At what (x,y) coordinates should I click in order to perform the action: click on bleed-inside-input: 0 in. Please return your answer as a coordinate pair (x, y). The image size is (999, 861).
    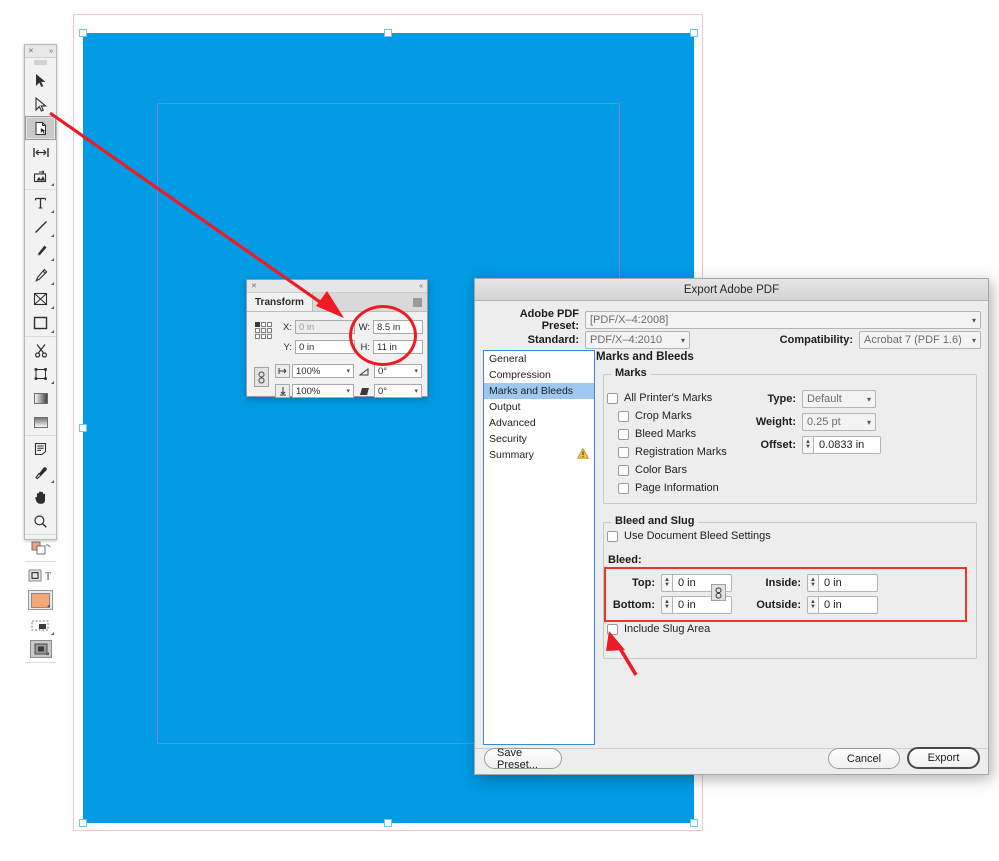
    Looking at the image, I should click on (848, 583).